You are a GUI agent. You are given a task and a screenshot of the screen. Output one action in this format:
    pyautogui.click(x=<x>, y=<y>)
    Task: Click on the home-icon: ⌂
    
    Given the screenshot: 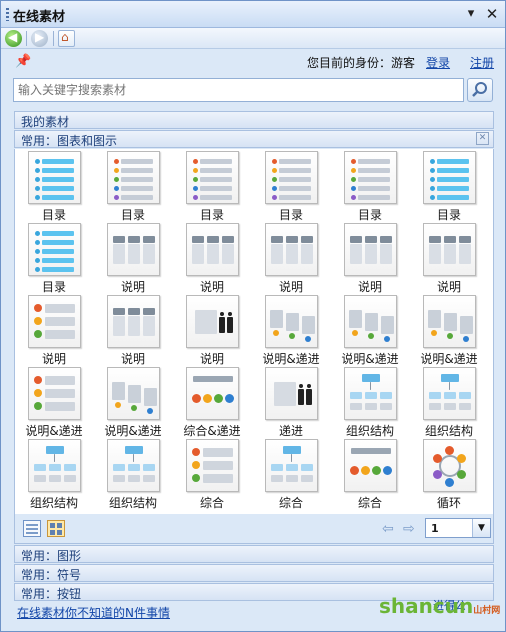 What is the action you would take?
    pyautogui.click(x=66, y=38)
    